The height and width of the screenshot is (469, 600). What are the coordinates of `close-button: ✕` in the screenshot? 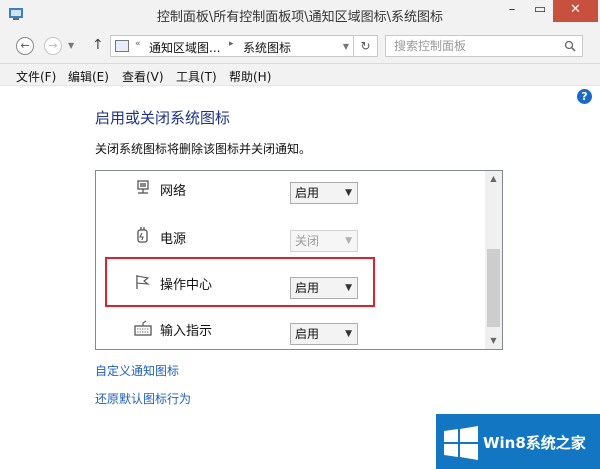 It's located at (575, 11).